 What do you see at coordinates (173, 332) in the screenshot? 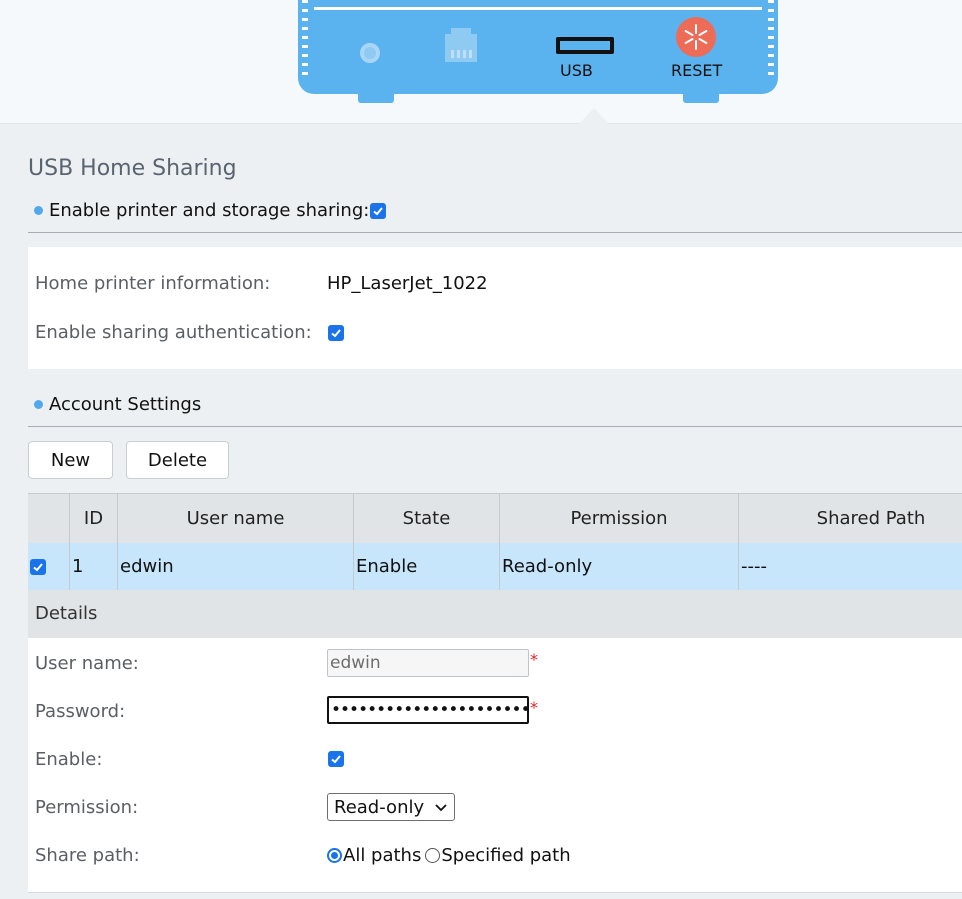
I see `auth-label: Enable sharing authentication:` at bounding box center [173, 332].